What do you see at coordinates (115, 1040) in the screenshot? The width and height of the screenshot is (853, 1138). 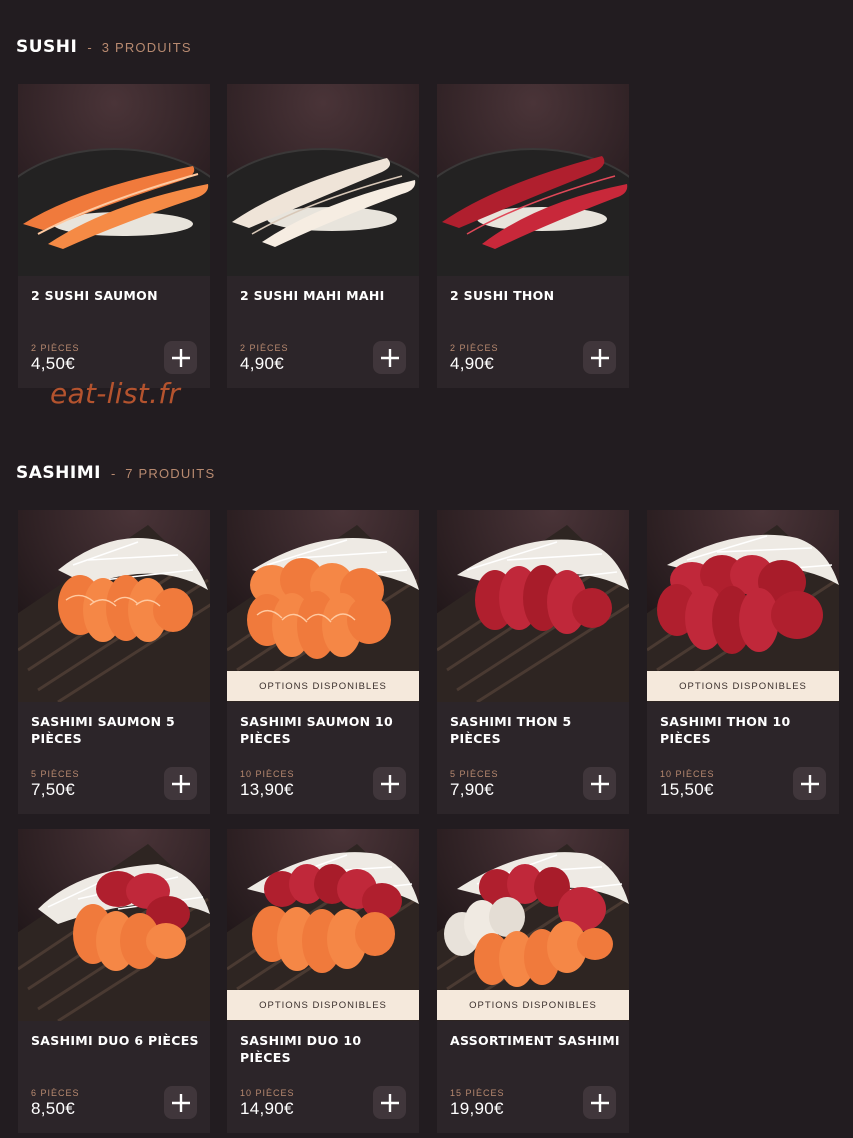 I see `product-name: SASHIMI DUO 6 PIÈCES` at bounding box center [115, 1040].